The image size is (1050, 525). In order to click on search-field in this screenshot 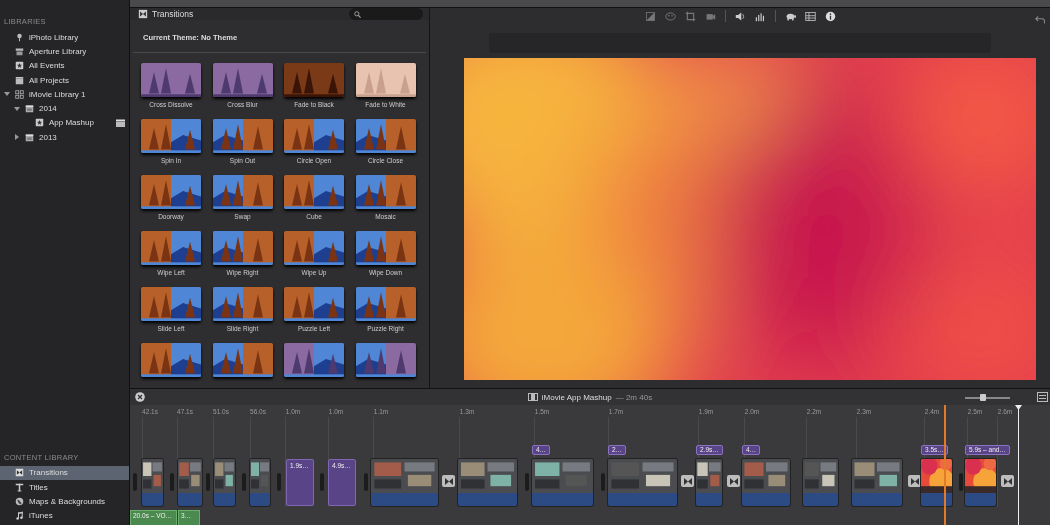, I will do `click(386, 14)`.